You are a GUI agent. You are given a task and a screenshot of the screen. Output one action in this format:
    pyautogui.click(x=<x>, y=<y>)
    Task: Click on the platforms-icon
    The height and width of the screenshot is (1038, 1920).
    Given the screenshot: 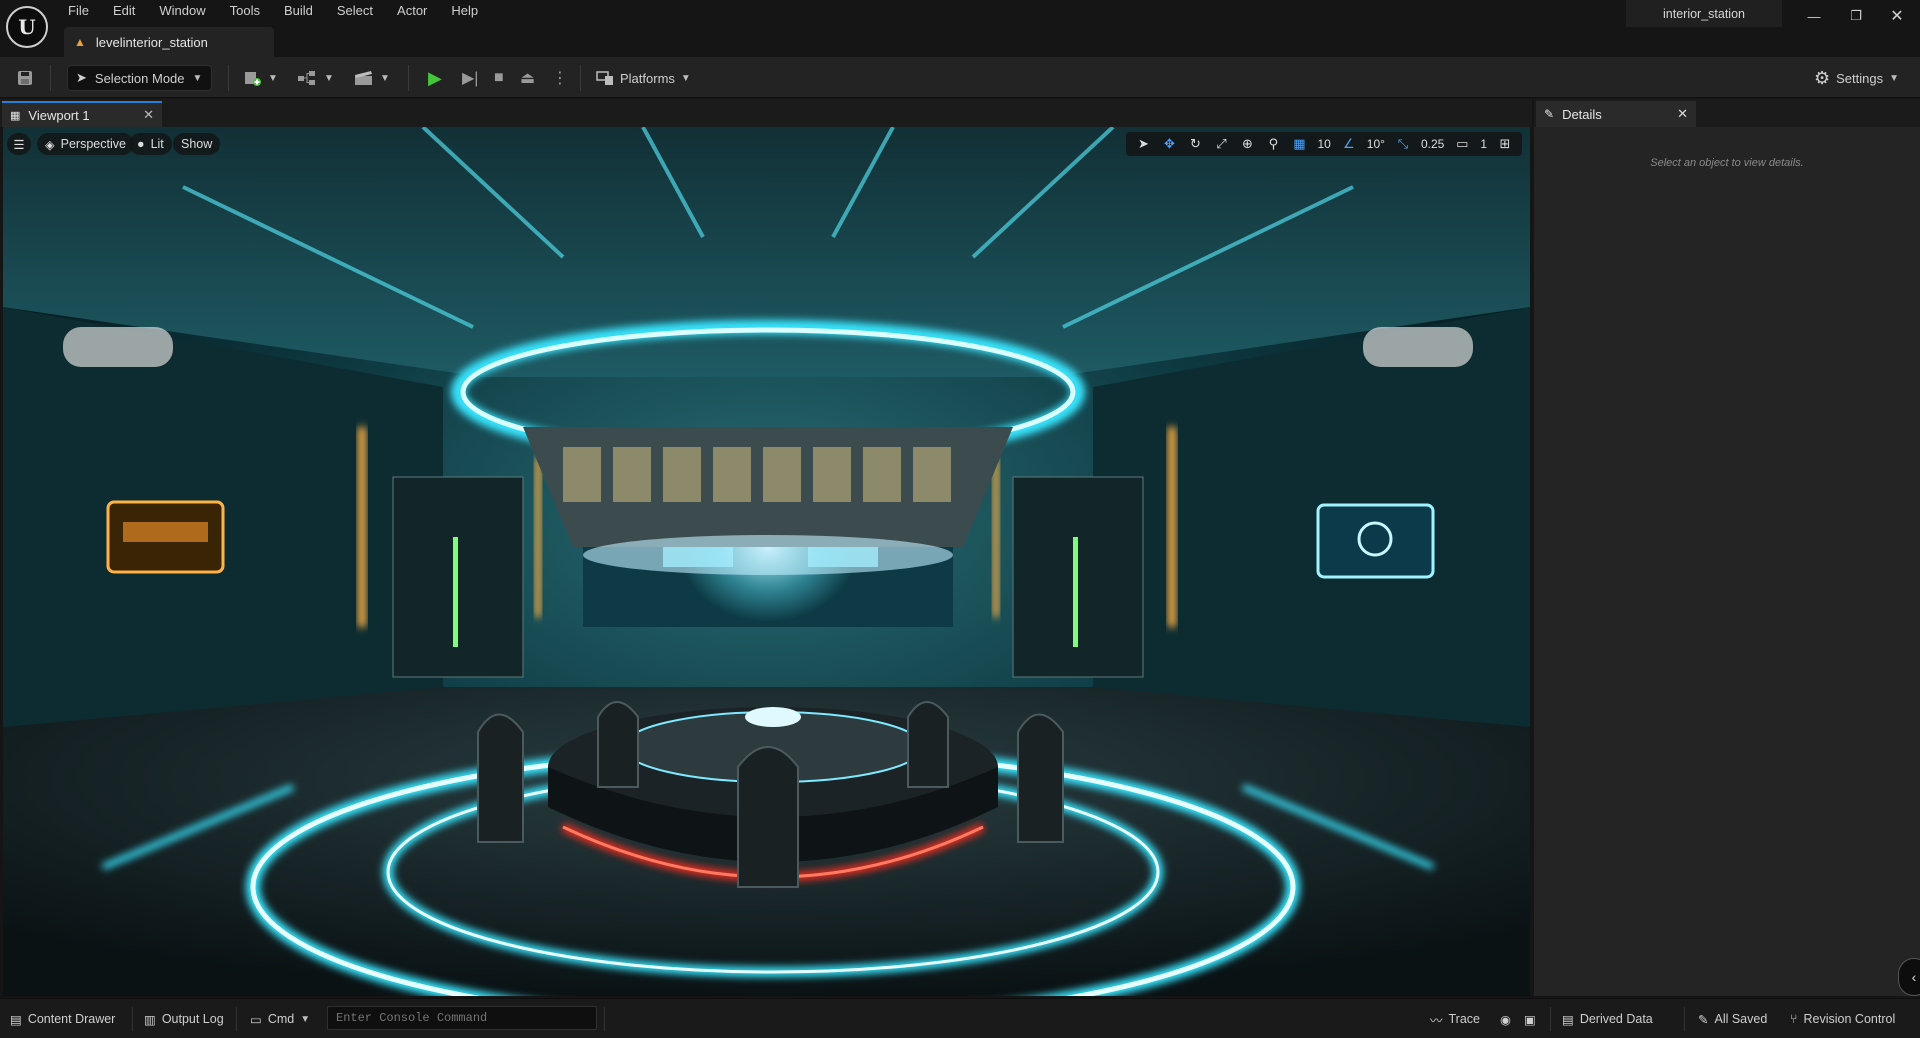 What is the action you would take?
    pyautogui.click(x=604, y=78)
    